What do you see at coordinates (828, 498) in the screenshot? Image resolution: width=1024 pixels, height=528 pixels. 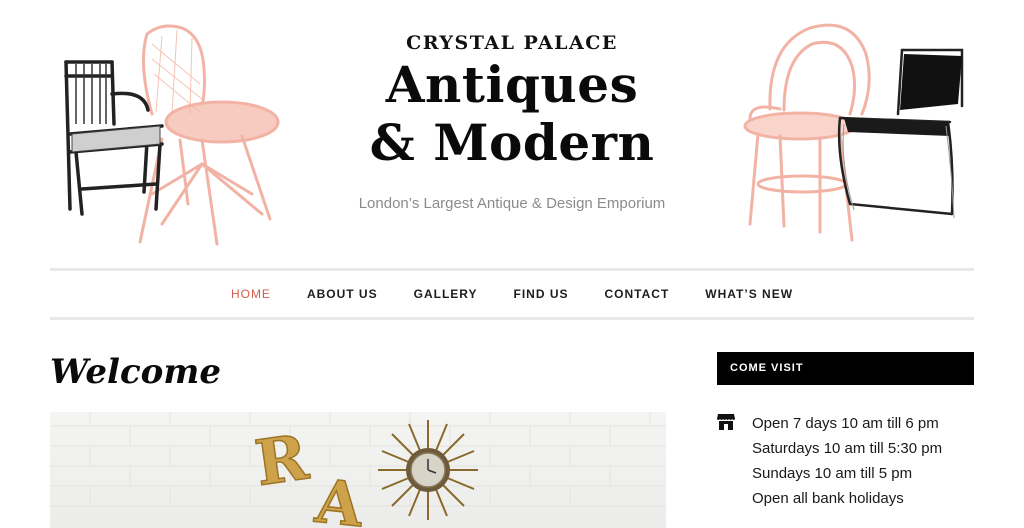 I see `opening-hours-line: Open all bank holidays` at bounding box center [828, 498].